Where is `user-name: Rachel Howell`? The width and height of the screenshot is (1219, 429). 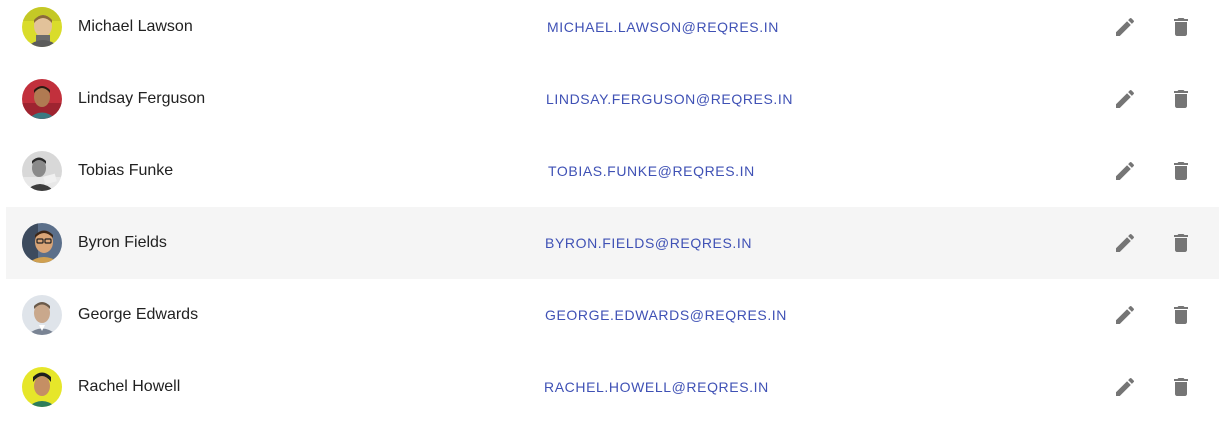
user-name: Rachel Howell is located at coordinates (129, 386).